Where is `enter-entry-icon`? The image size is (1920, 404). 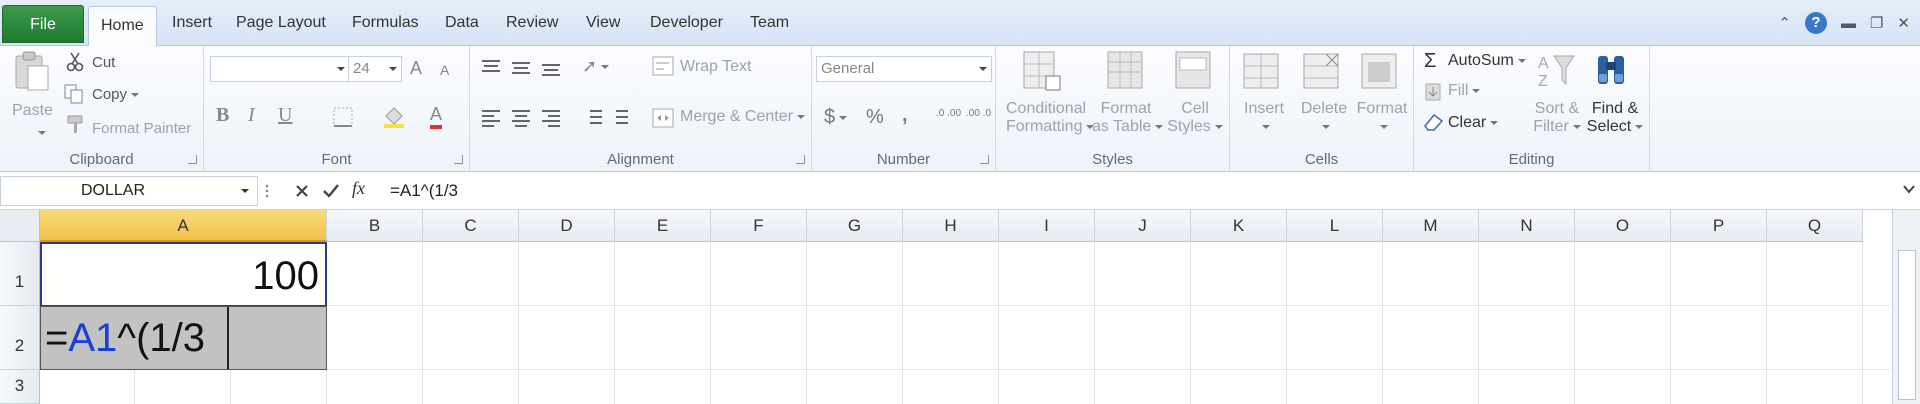 enter-entry-icon is located at coordinates (331, 191).